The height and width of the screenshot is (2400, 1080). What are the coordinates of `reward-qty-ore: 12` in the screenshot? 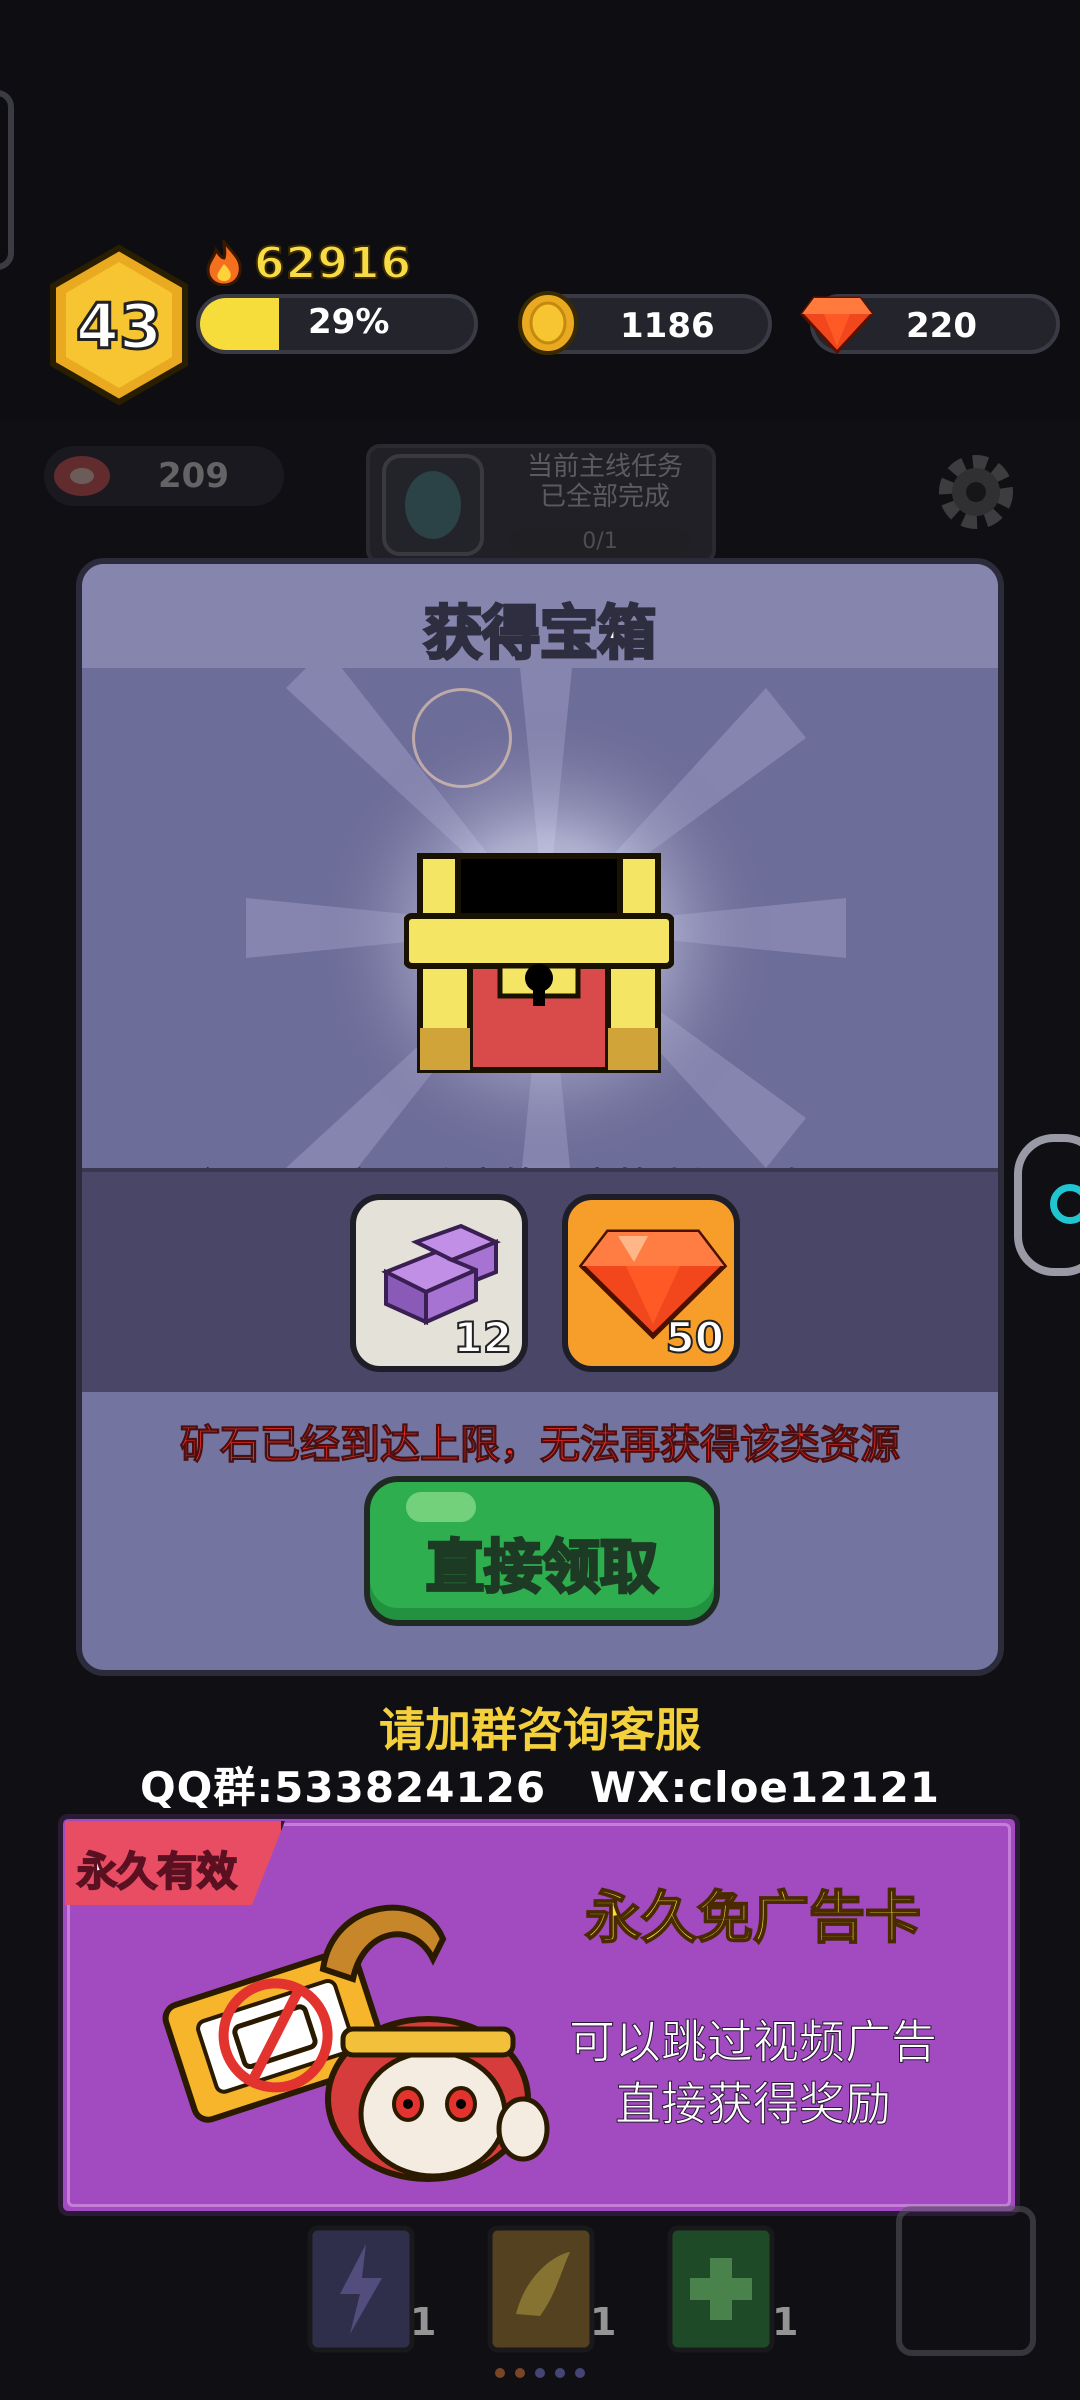 It's located at (483, 1337).